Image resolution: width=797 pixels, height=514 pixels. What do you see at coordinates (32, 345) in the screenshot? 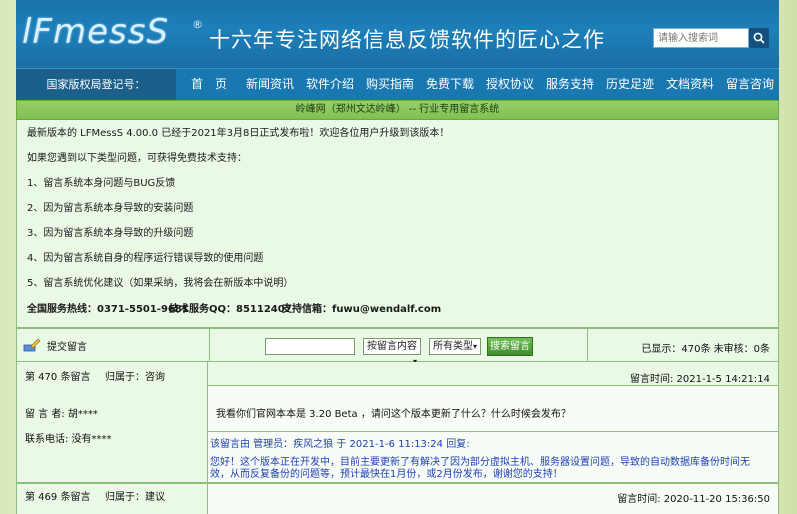
I see `pencil-icon` at bounding box center [32, 345].